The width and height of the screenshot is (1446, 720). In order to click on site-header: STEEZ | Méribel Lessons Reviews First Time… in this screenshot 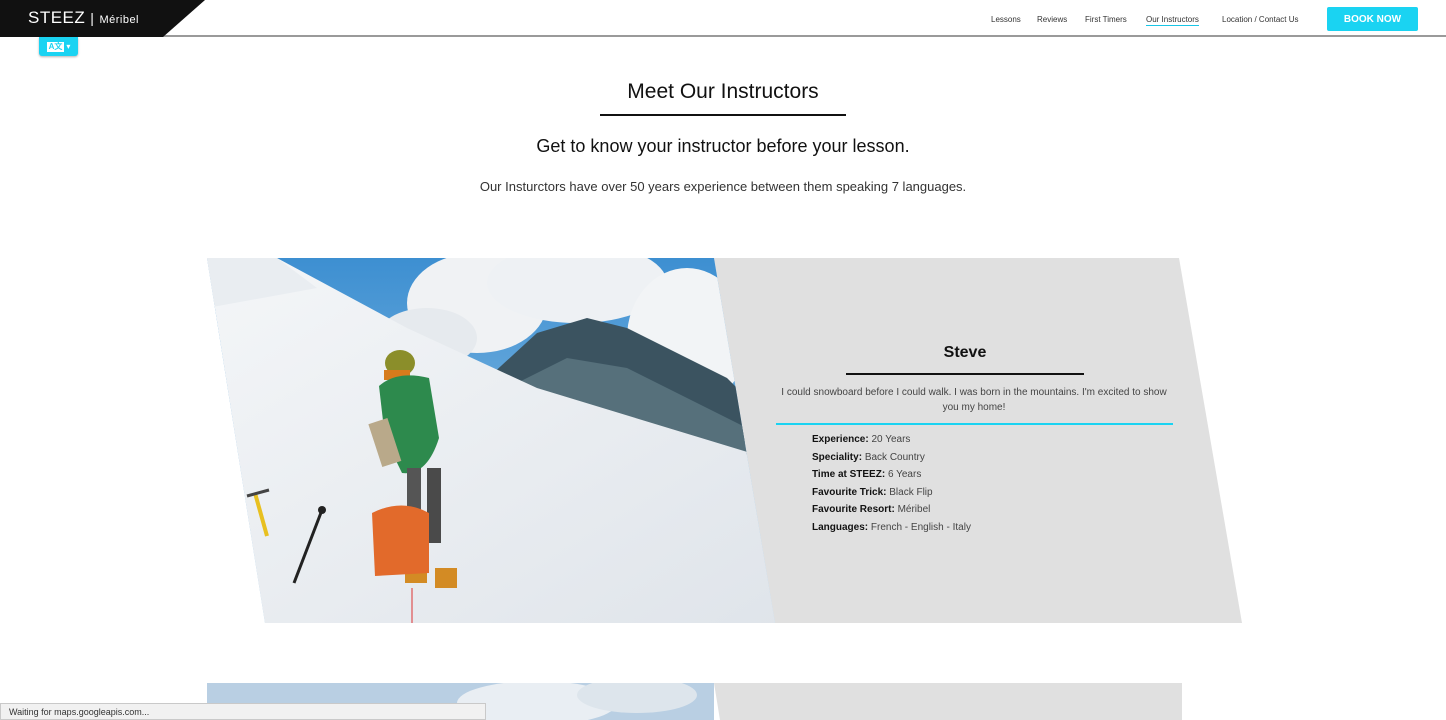, I will do `click(723, 18)`.